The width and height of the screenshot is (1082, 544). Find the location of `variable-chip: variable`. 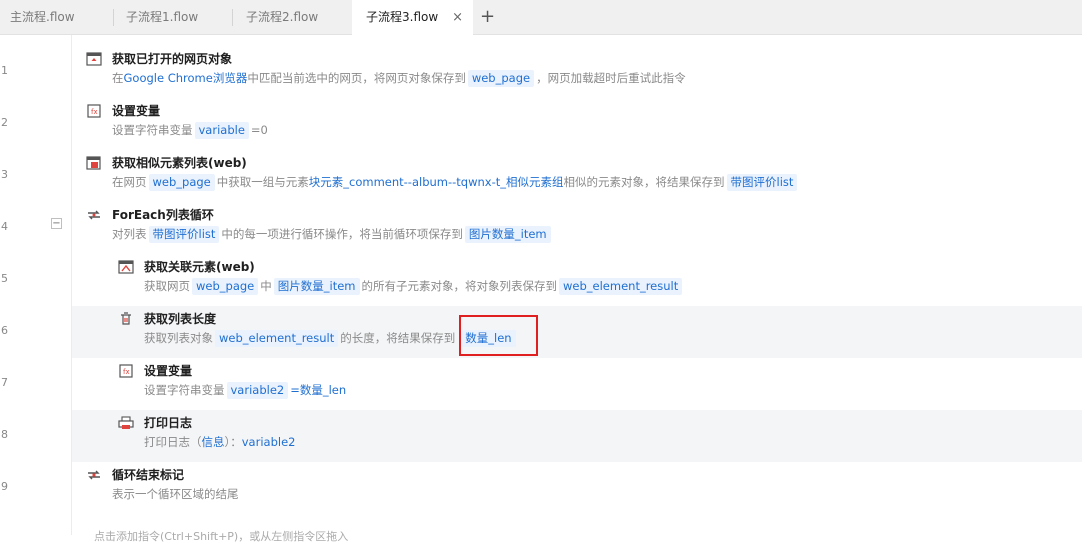

variable-chip: variable is located at coordinates (221, 130).